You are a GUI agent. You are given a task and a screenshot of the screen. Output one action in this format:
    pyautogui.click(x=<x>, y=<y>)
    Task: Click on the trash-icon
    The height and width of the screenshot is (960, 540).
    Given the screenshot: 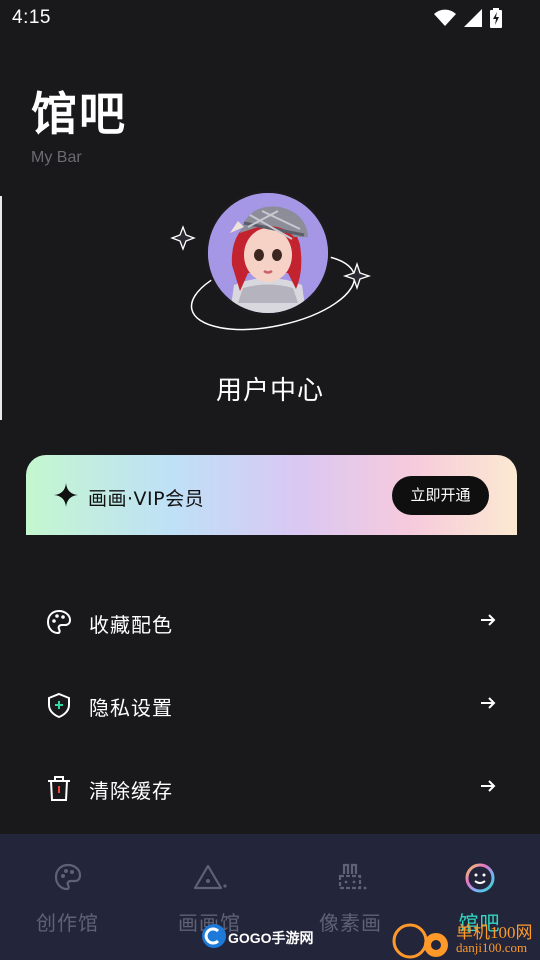 What is the action you would take?
    pyautogui.click(x=59, y=788)
    